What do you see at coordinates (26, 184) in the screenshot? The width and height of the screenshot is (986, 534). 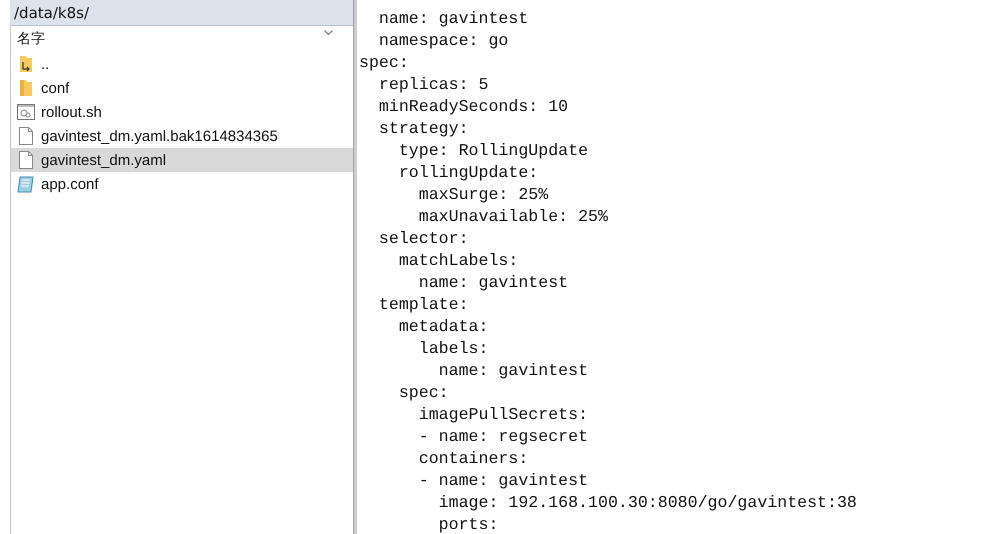 I see `config-file-icon` at bounding box center [26, 184].